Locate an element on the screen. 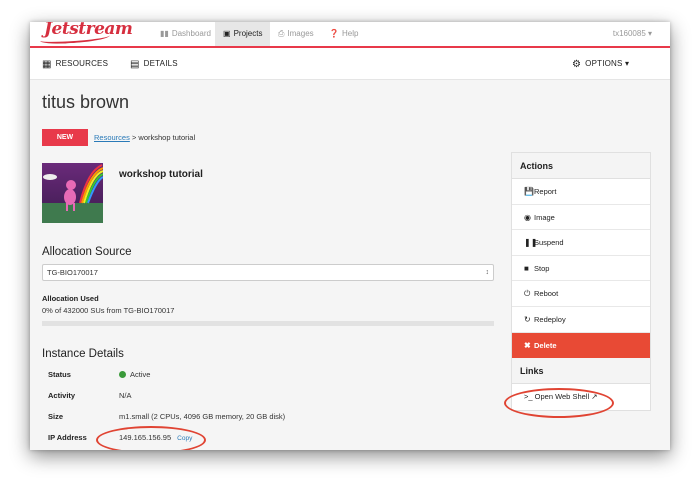  allocation-source-select: TG-BIO170017 ↕ is located at coordinates (268, 272).